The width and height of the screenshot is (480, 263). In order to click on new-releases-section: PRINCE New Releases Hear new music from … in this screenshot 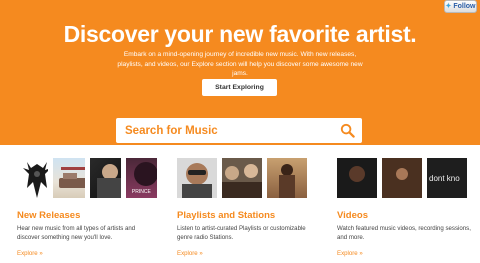, I will do `click(87, 209)`.